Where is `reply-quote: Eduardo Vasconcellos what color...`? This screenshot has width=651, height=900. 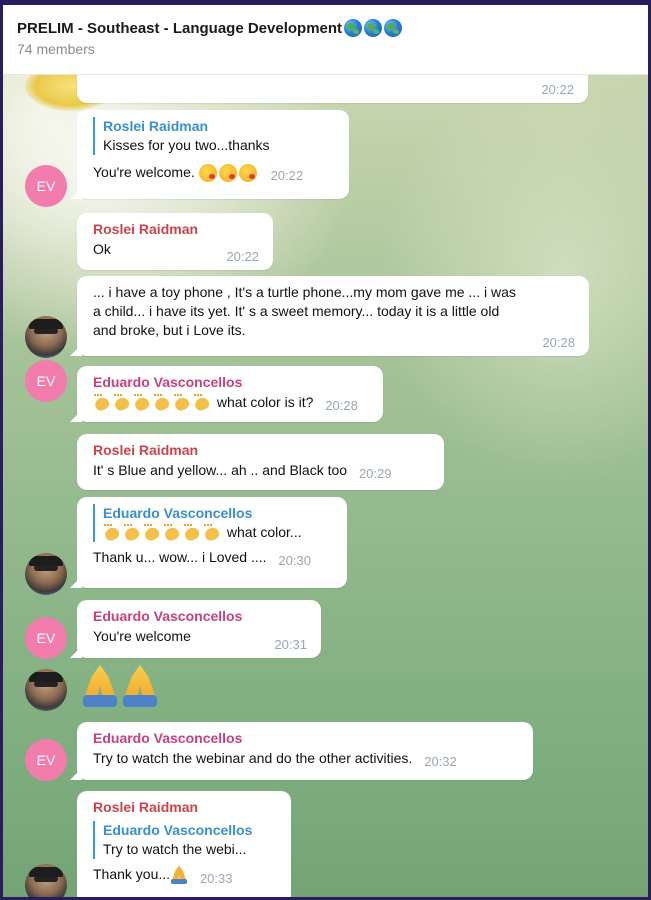 reply-quote: Eduardo Vasconcellos what color... is located at coordinates (213, 523).